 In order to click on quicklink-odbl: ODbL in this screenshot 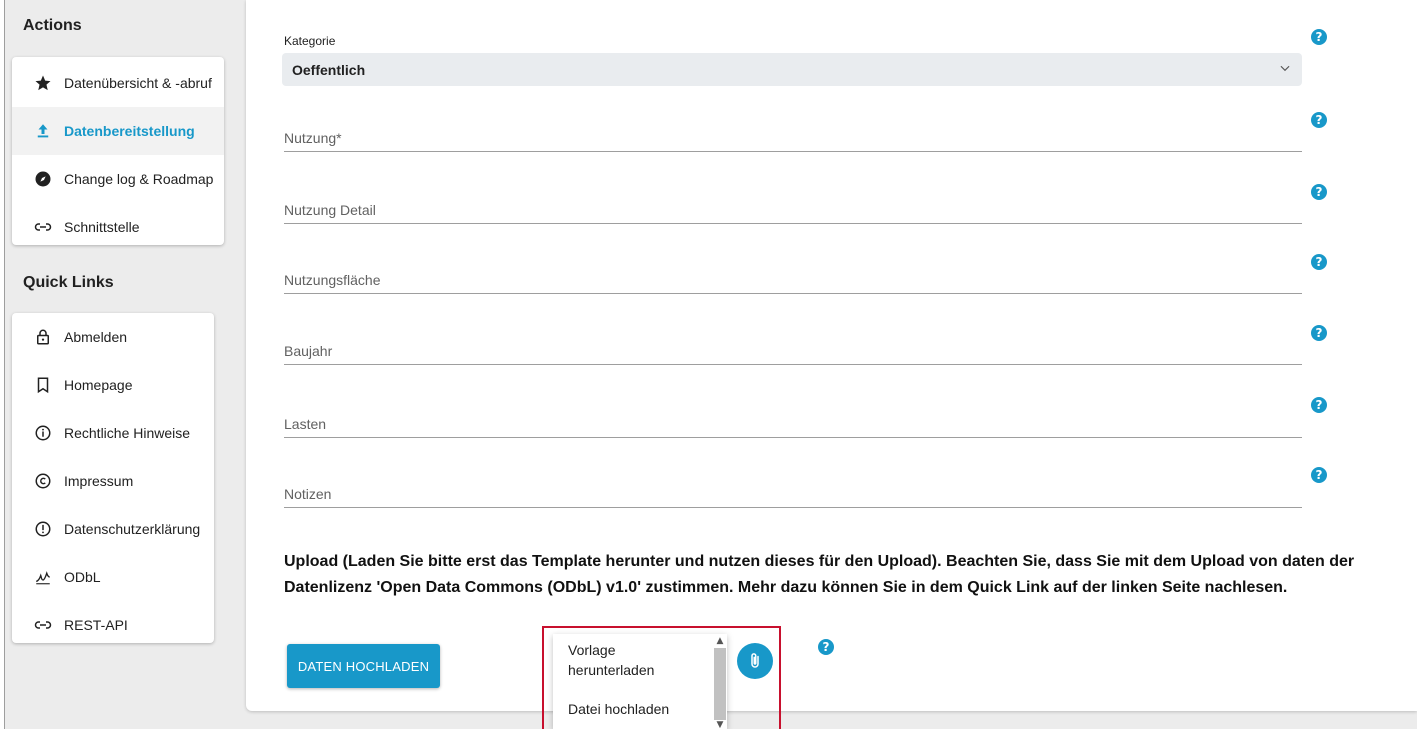, I will do `click(113, 577)`.